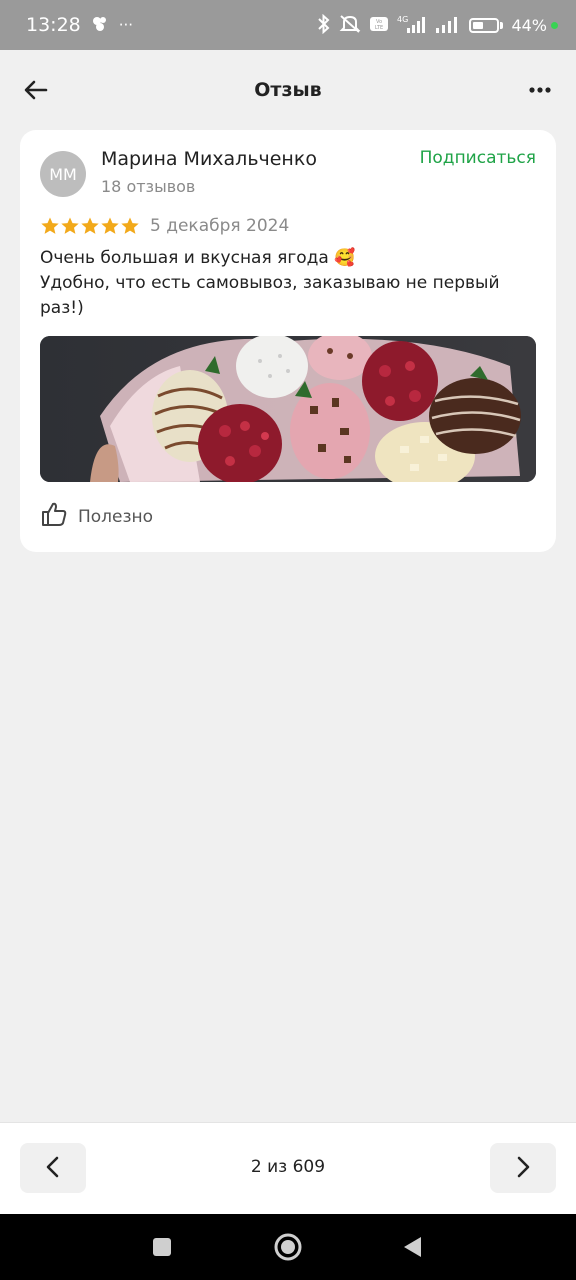  Describe the element at coordinates (478, 158) in the screenshot. I see `subscribe-button: Подписаться` at that location.